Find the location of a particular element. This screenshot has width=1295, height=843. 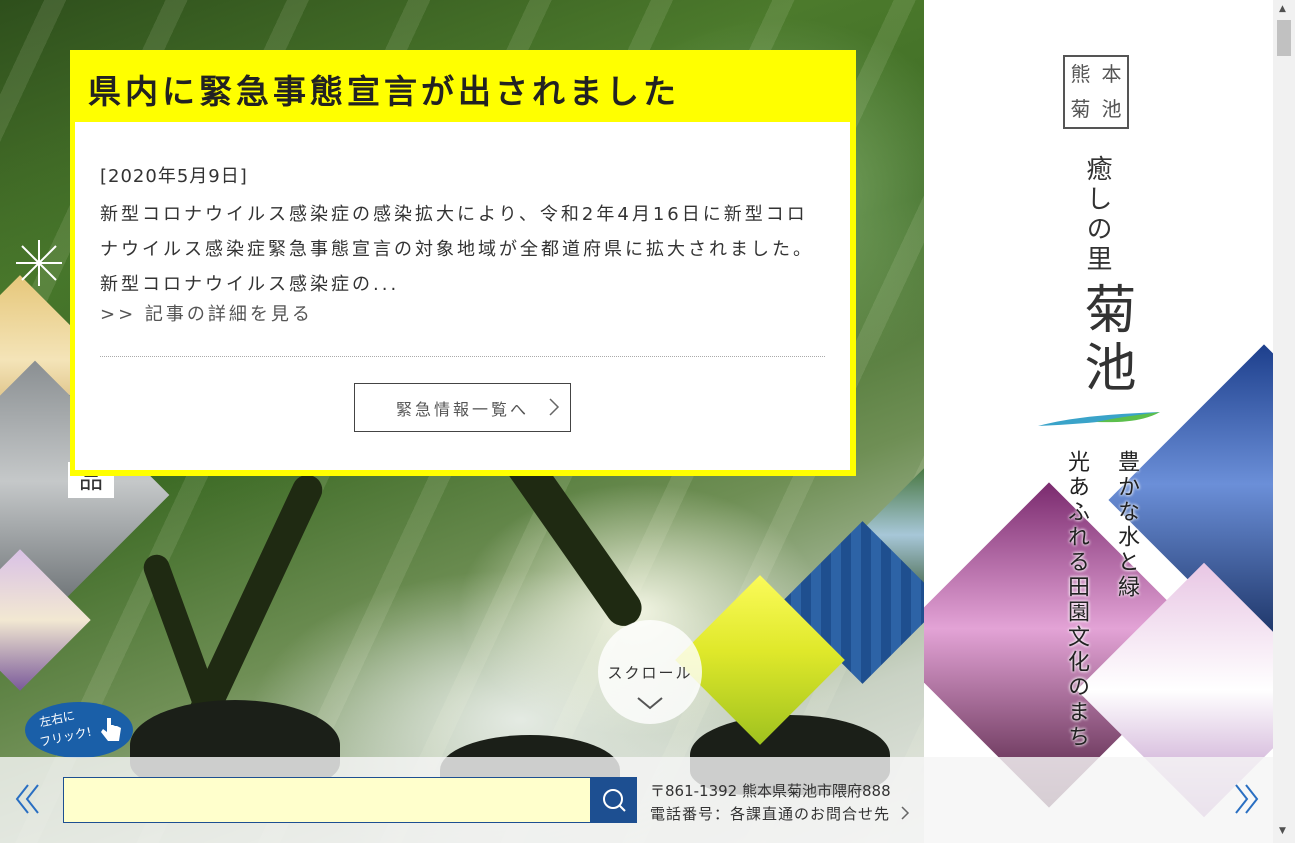

search-button is located at coordinates (613, 800).